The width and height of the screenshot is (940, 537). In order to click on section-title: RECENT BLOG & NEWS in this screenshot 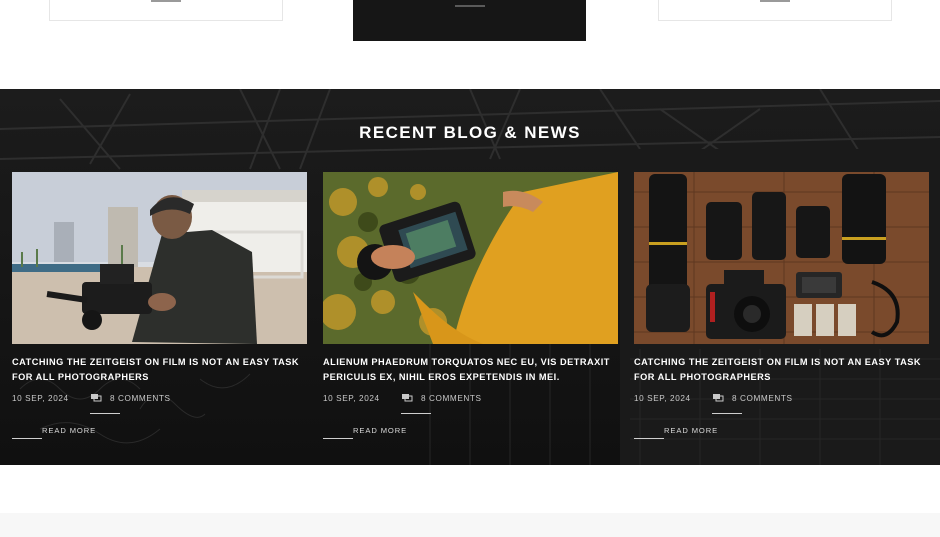, I will do `click(470, 132)`.